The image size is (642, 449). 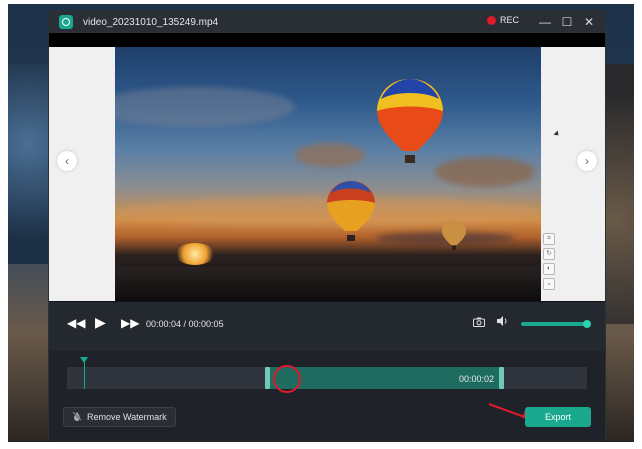 I want to click on playhead-marker, so click(x=84, y=373).